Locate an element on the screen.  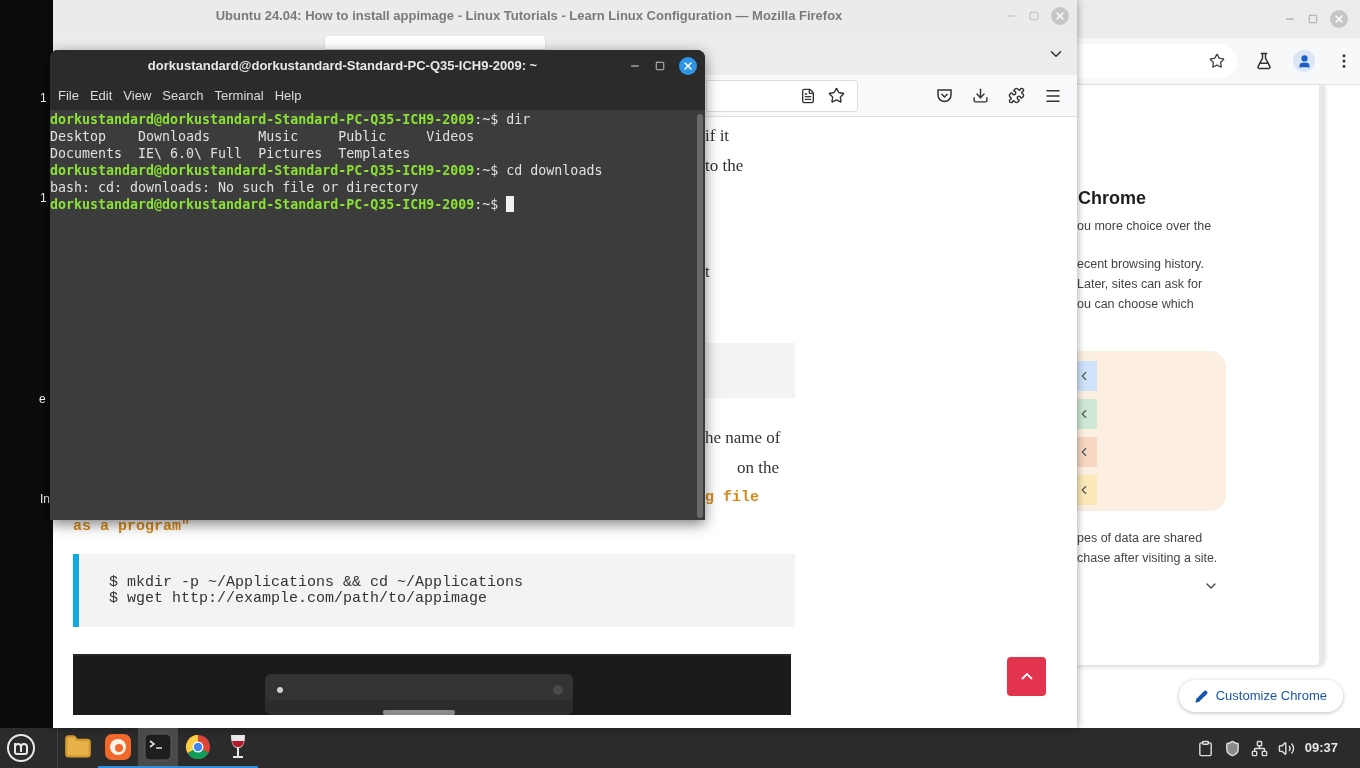
article-text: t is located at coordinates (707, 272).